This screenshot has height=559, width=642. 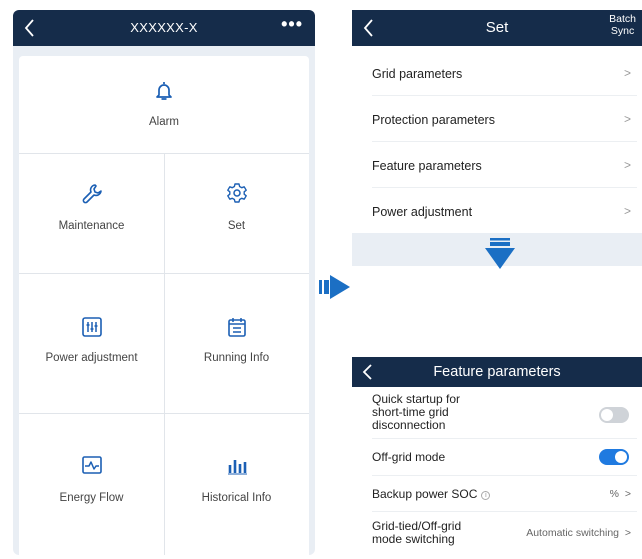 I want to click on batch-sync-button: Batch Sync, so click(x=622, y=25).